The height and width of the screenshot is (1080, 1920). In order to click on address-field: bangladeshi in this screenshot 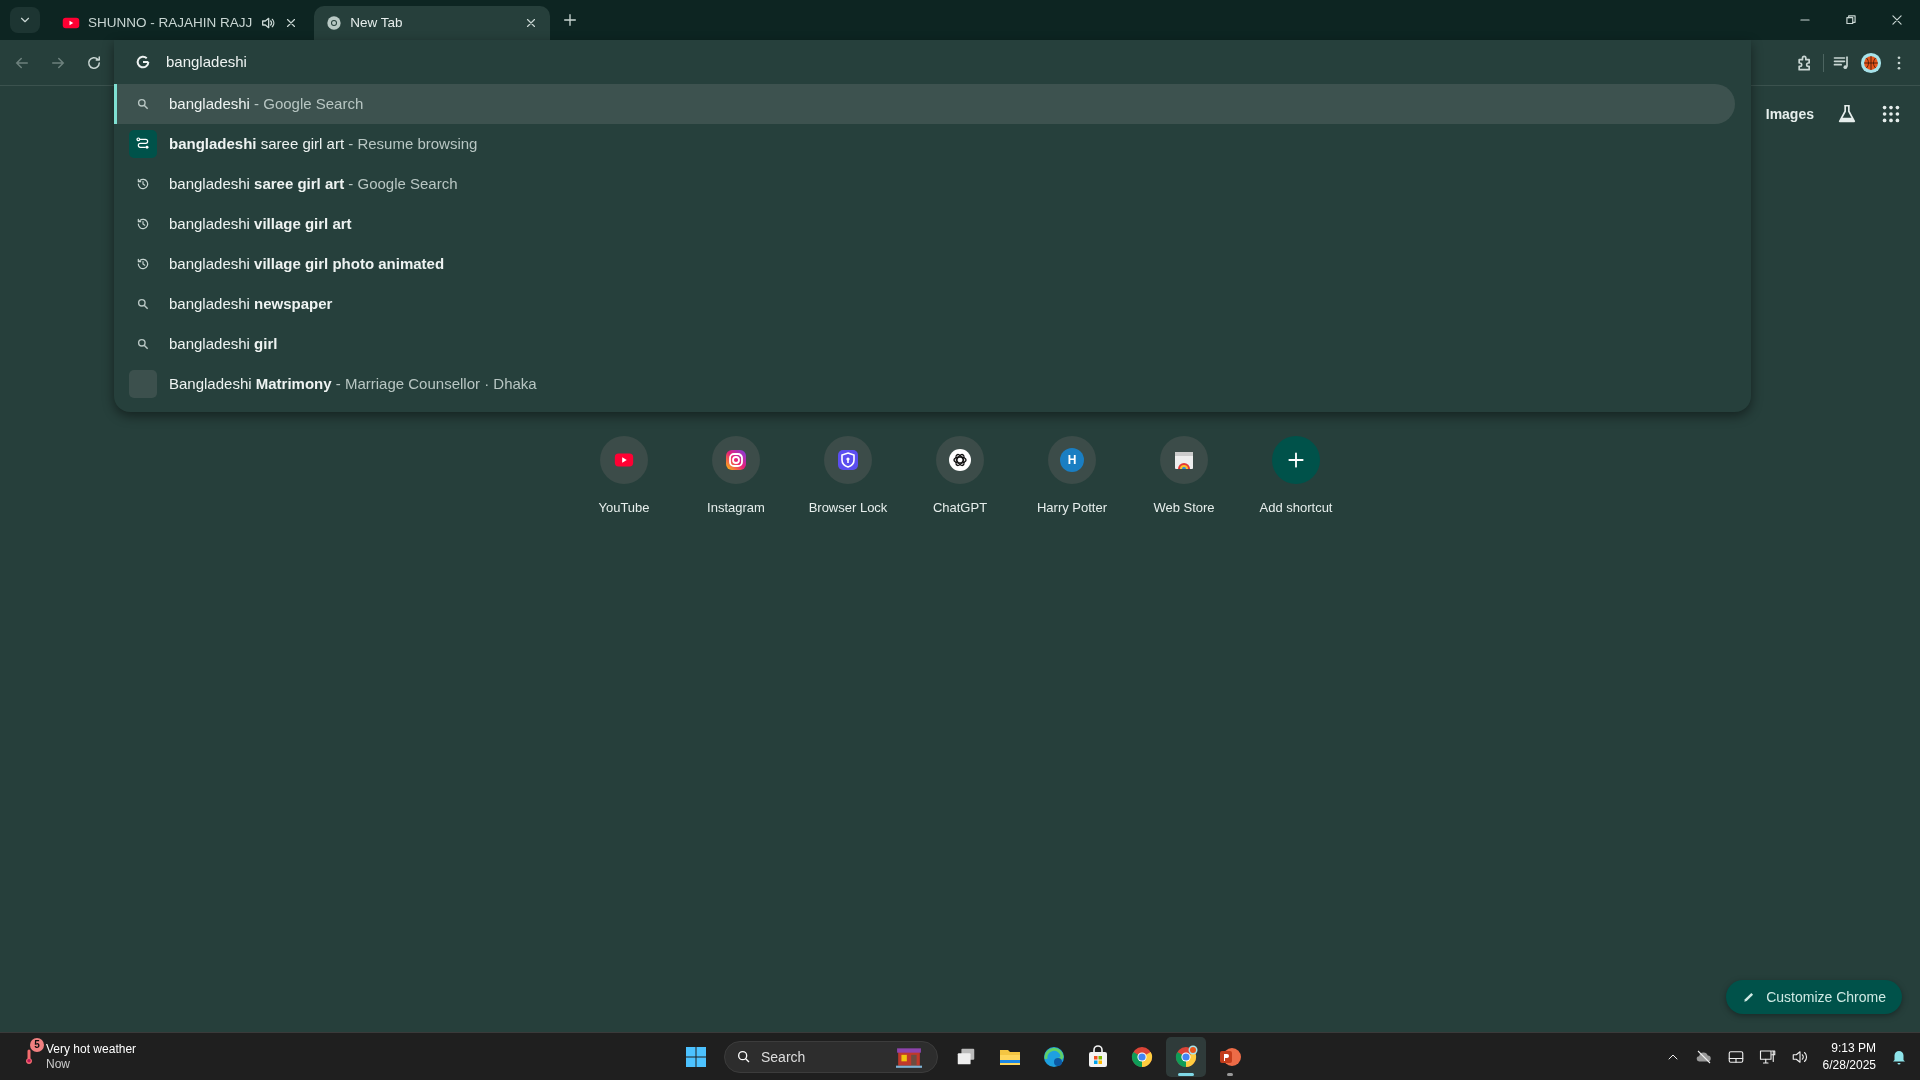, I will do `click(366, 62)`.